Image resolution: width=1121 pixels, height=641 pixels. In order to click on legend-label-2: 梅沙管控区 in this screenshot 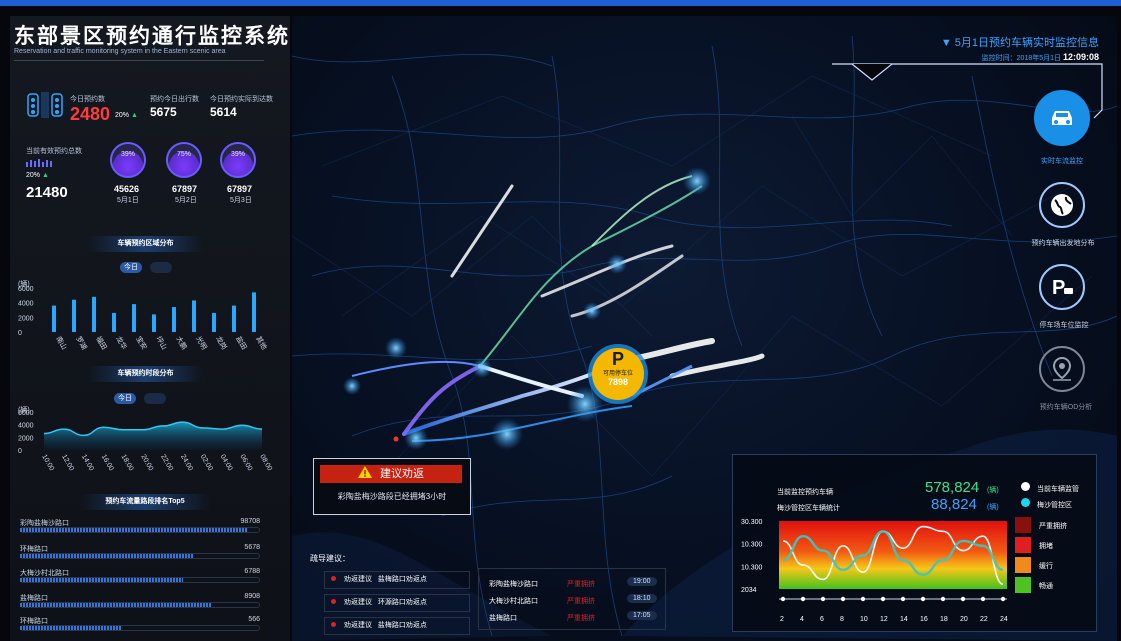, I will do `click(1054, 505)`.